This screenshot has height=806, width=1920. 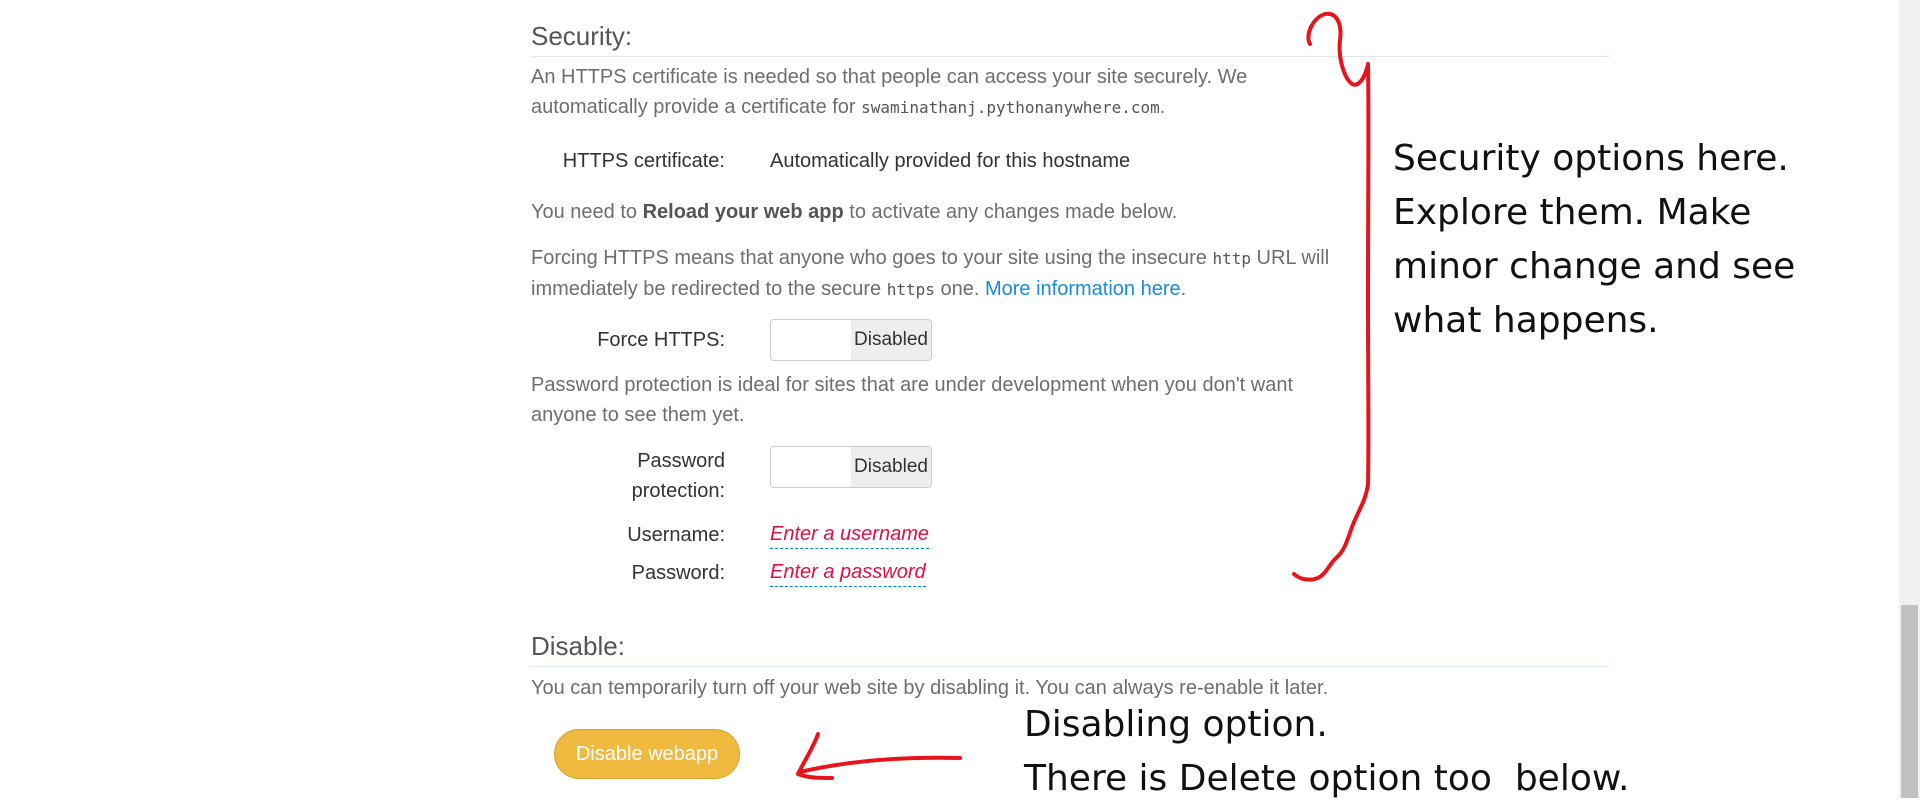 What do you see at coordinates (1594, 266) in the screenshot?
I see `security-annotation-line: minor change and see` at bounding box center [1594, 266].